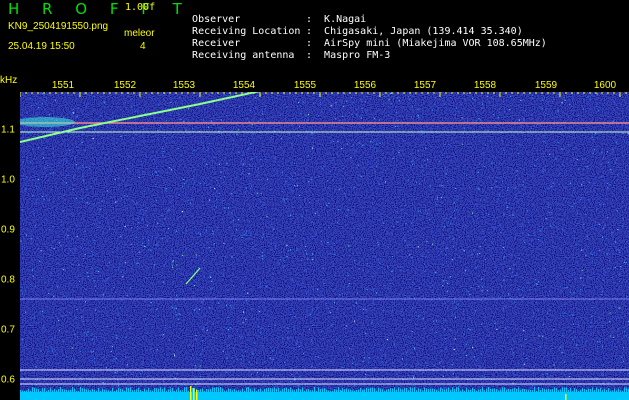 The image size is (629, 400). Describe the element at coordinates (324, 396) in the screenshot. I see `spectrum-baseline` at that location.